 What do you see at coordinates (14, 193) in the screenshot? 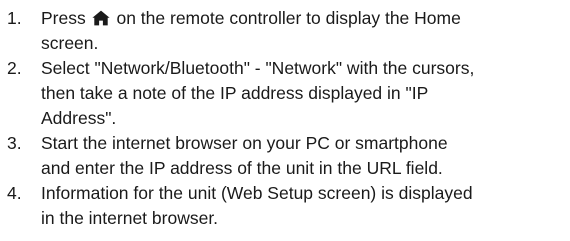
I see `step-number: 4.` at bounding box center [14, 193].